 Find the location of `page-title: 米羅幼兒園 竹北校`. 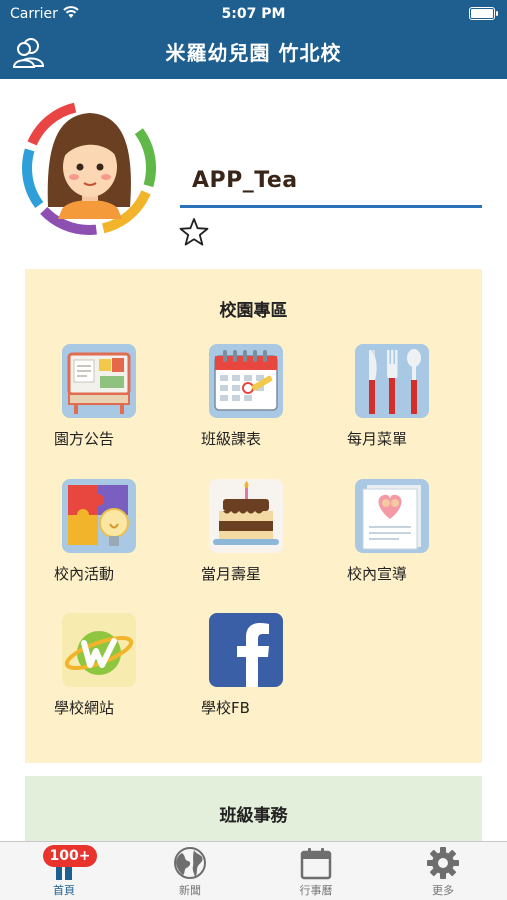

page-title: 米羅幼兒園 竹北校 is located at coordinates (253, 53).